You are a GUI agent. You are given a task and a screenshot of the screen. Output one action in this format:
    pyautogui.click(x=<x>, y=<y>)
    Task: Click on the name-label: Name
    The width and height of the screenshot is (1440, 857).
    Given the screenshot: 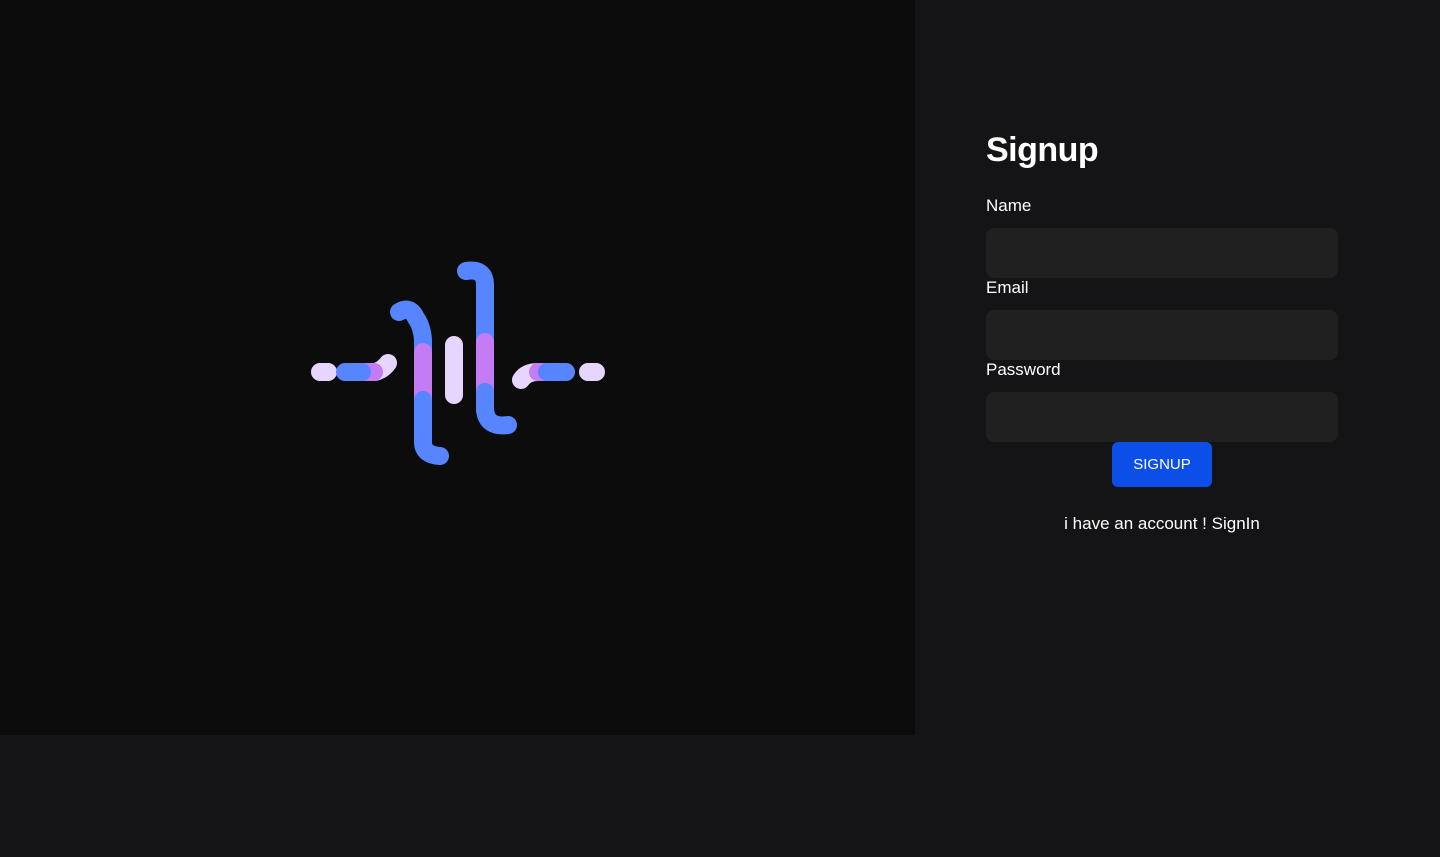 What is the action you would take?
    pyautogui.click(x=1009, y=205)
    